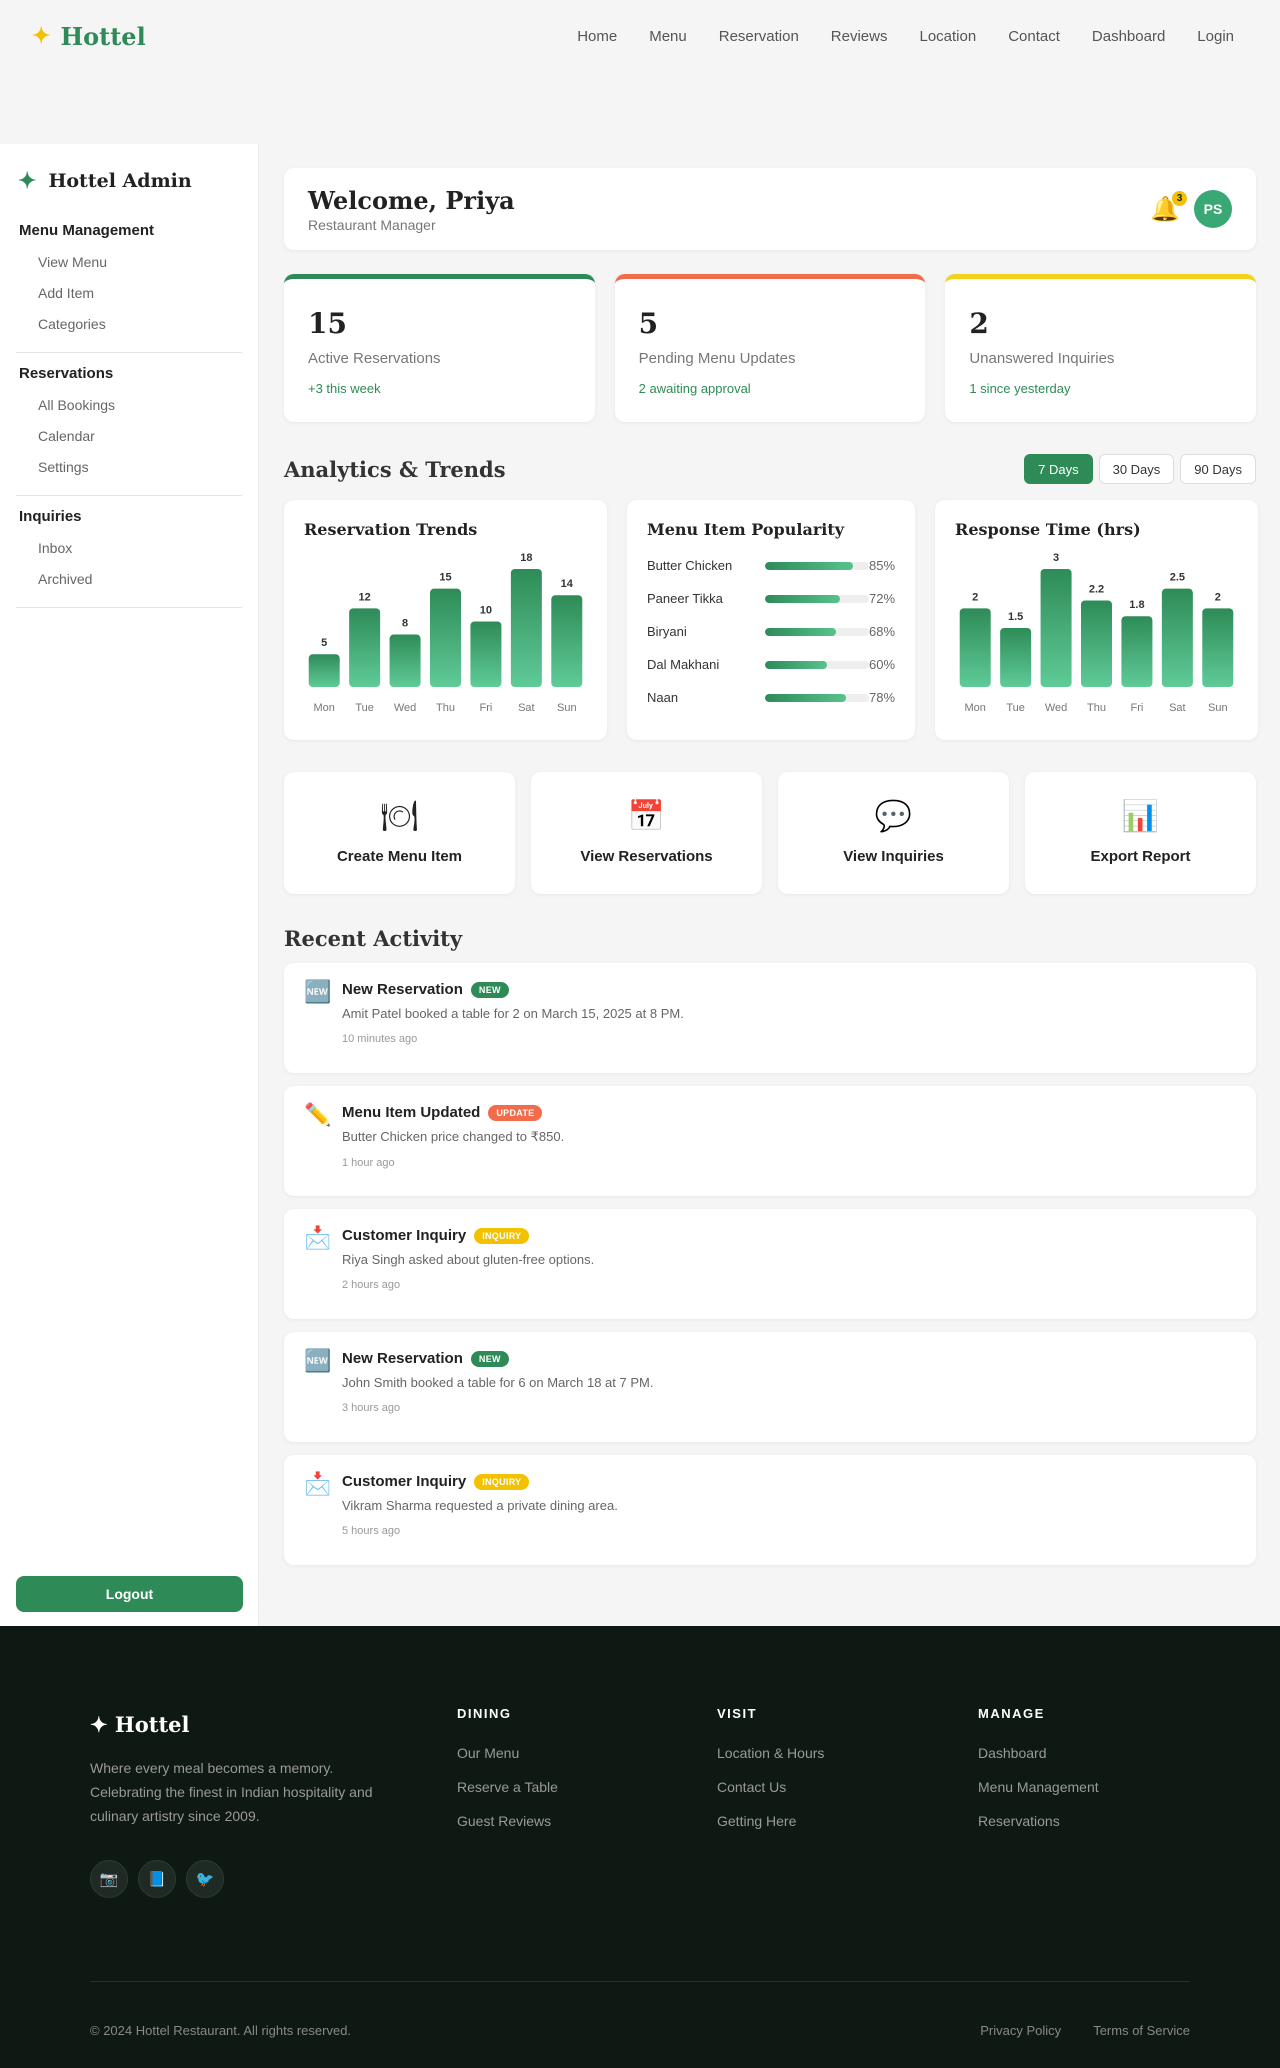 The height and width of the screenshot is (2068, 1280). What do you see at coordinates (567, 641) in the screenshot?
I see `bar-sun` at bounding box center [567, 641].